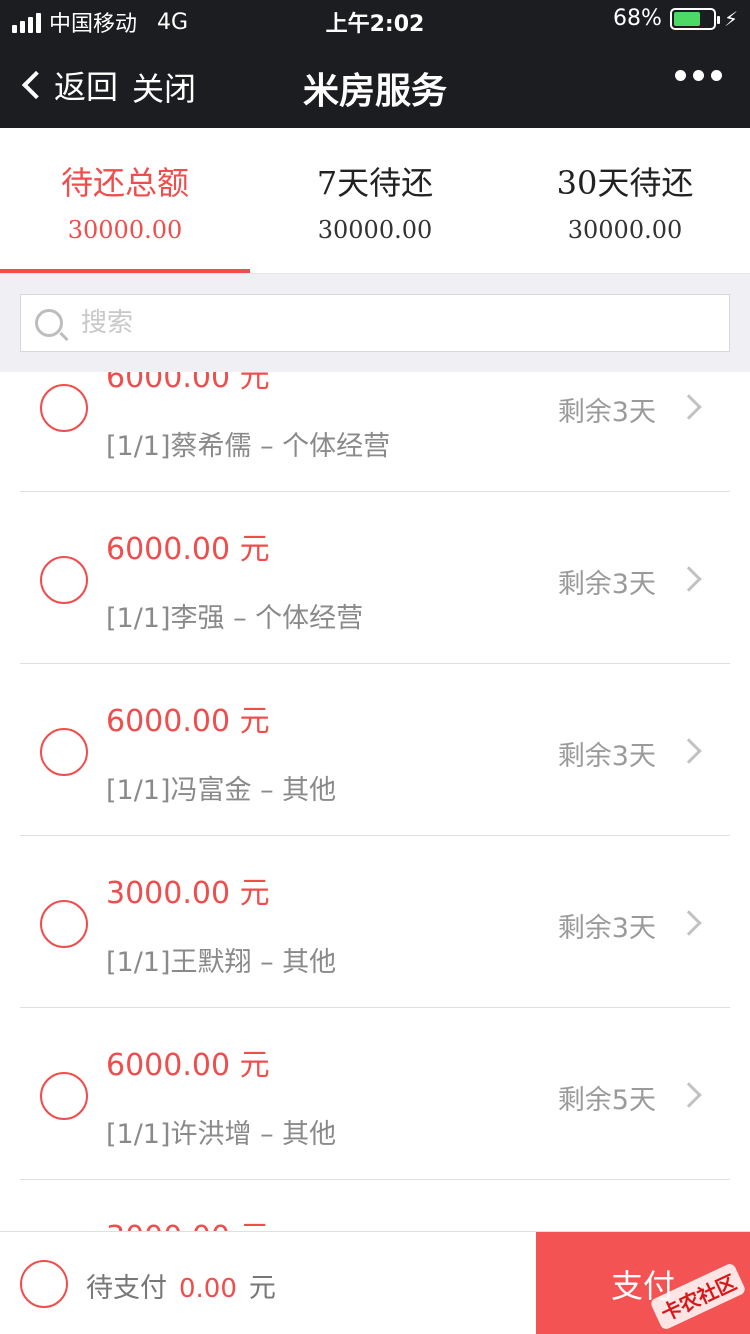 This screenshot has height=1334, width=750. I want to click on item-description: [1/1]王默翔 – 其他, so click(221, 962).